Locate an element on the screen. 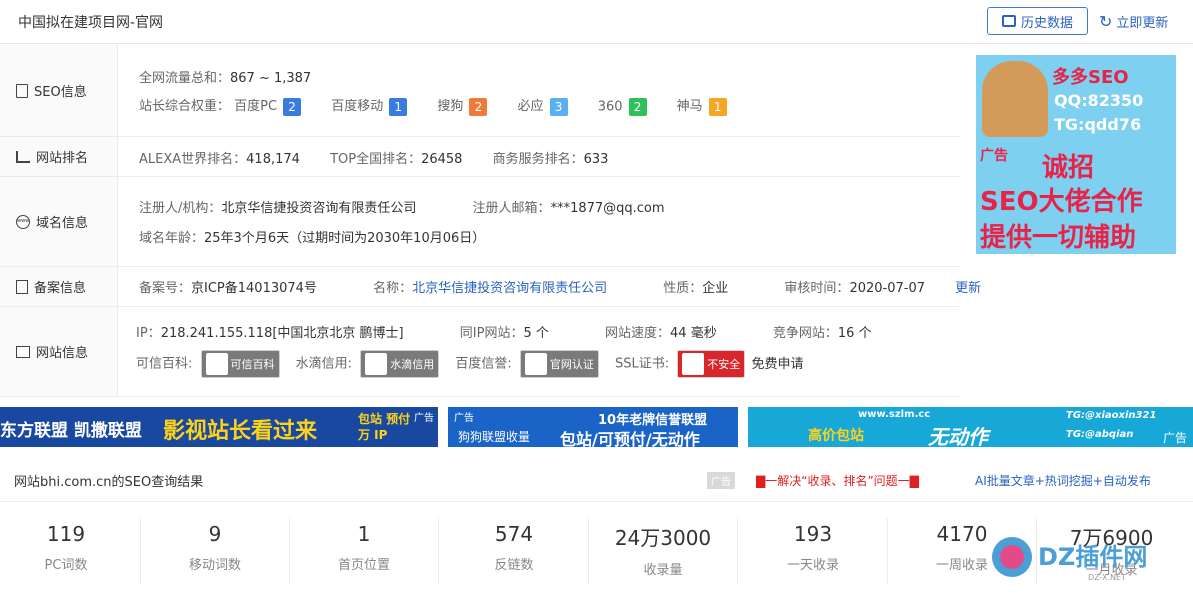 The image size is (1193, 602). site-rank-label: 网站排名 is located at coordinates (62, 158).